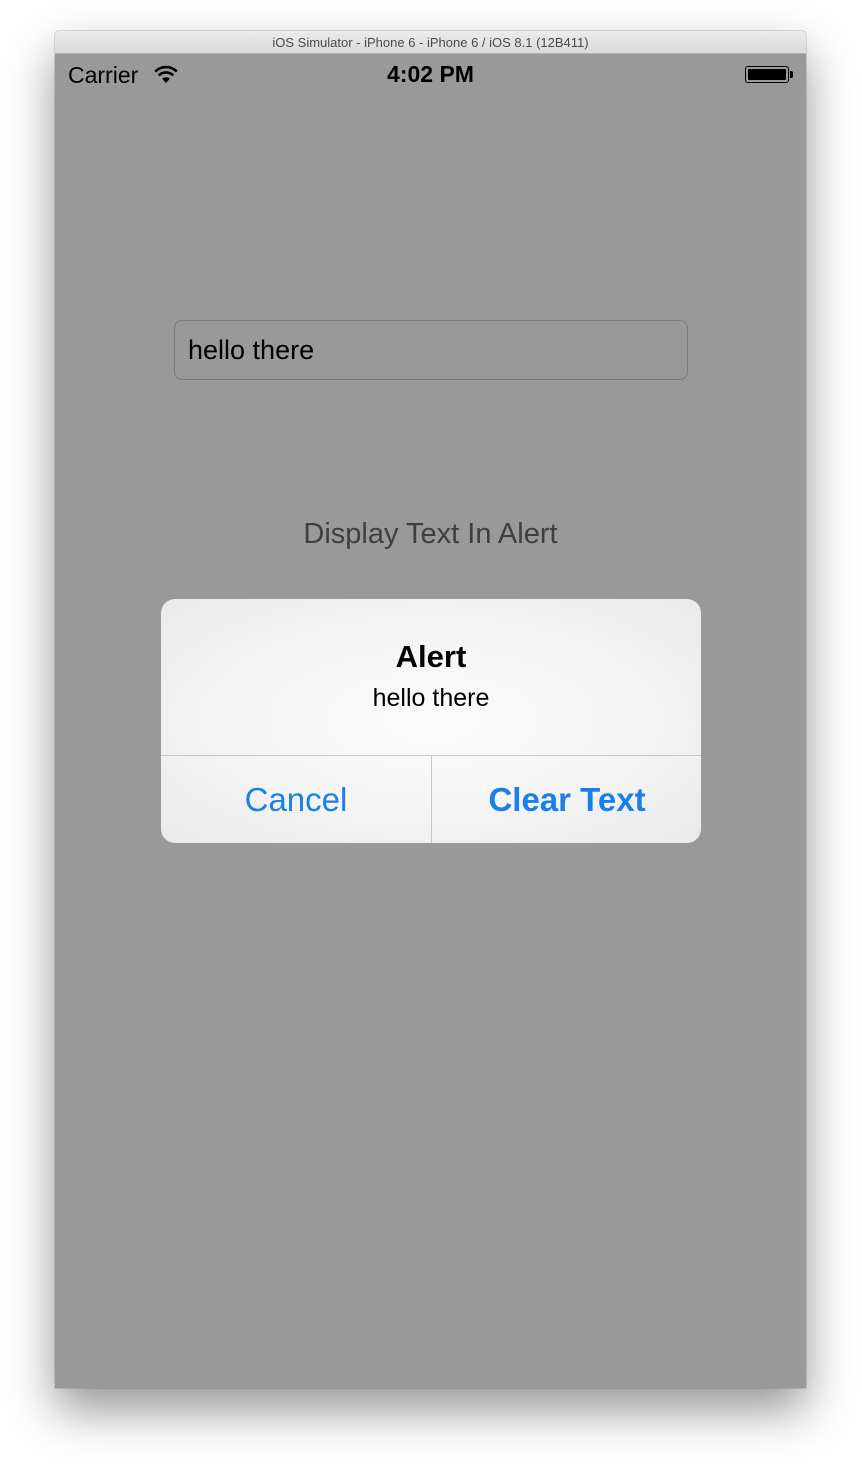 This screenshot has width=862, height=1468. I want to click on display-text-in-alert-button: Display Text In Alert, so click(430, 534).